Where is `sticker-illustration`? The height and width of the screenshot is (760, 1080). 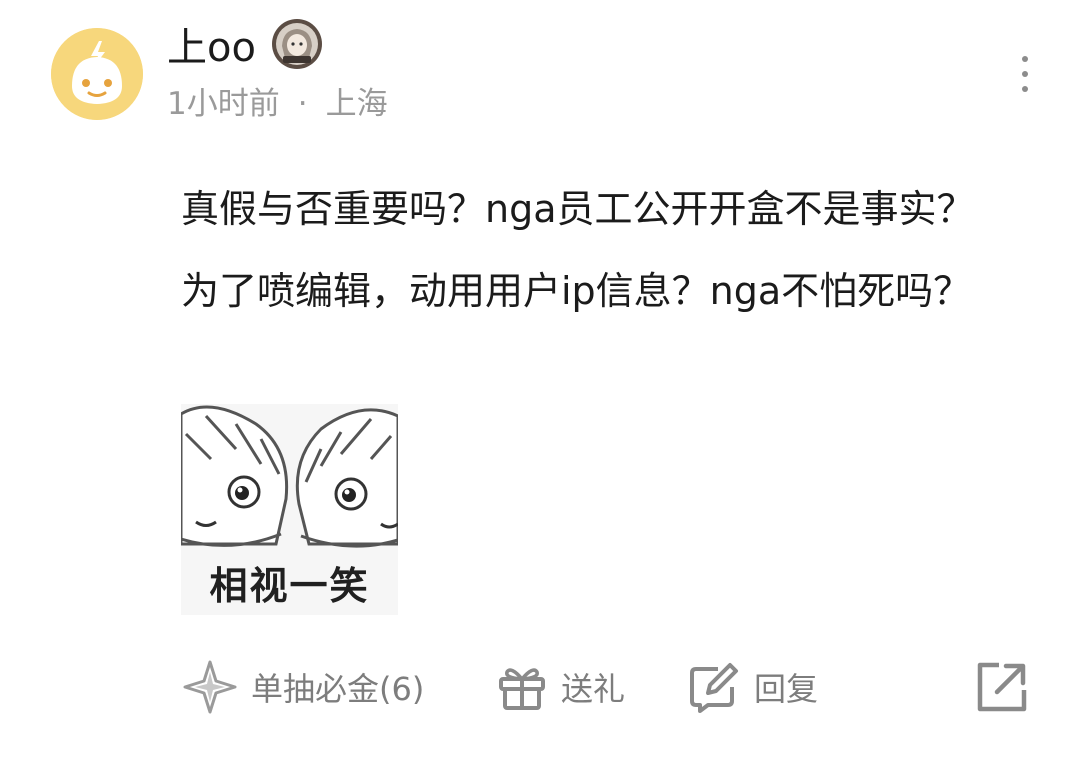
sticker-illustration is located at coordinates (289, 476).